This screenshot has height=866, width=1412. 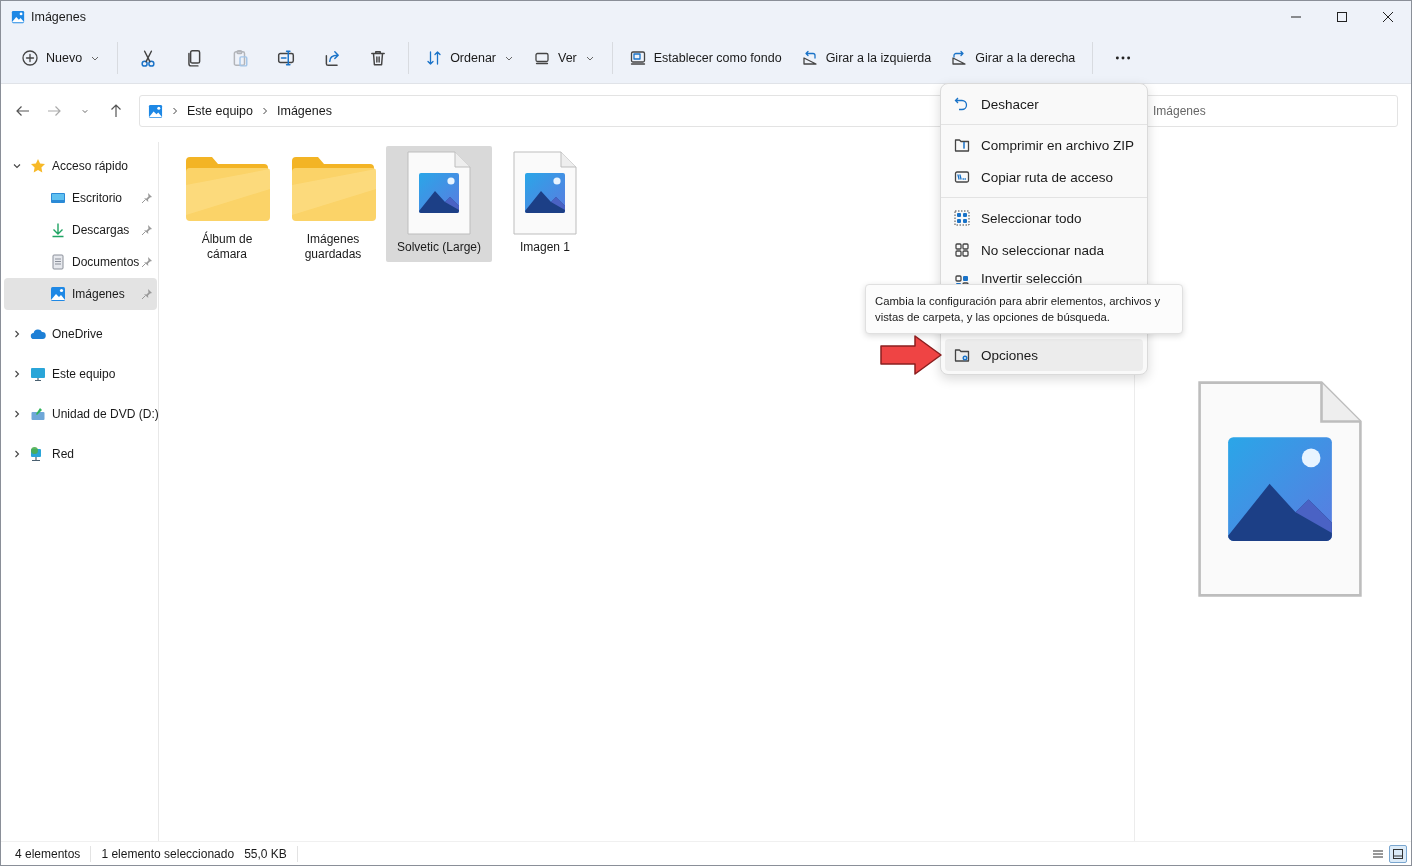 What do you see at coordinates (58, 198) in the screenshot?
I see `desktop-icon` at bounding box center [58, 198].